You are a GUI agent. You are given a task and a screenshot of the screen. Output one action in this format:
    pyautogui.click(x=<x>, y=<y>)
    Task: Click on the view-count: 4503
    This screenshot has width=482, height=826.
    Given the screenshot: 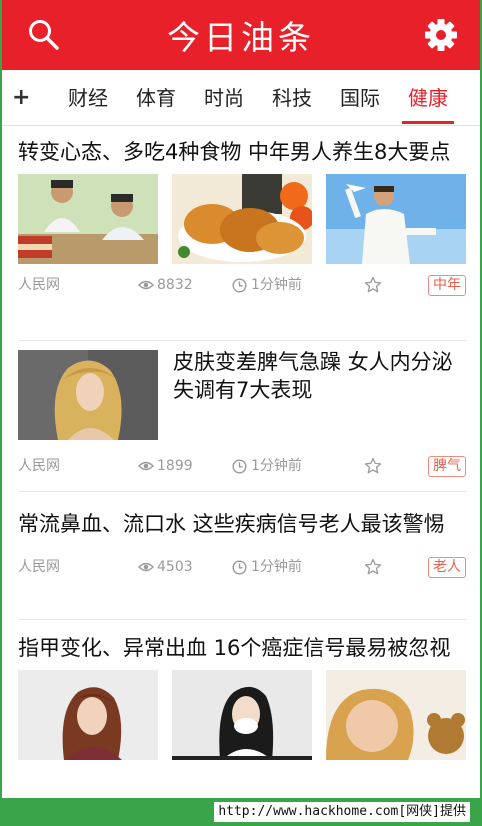 What is the action you would take?
    pyautogui.click(x=165, y=567)
    